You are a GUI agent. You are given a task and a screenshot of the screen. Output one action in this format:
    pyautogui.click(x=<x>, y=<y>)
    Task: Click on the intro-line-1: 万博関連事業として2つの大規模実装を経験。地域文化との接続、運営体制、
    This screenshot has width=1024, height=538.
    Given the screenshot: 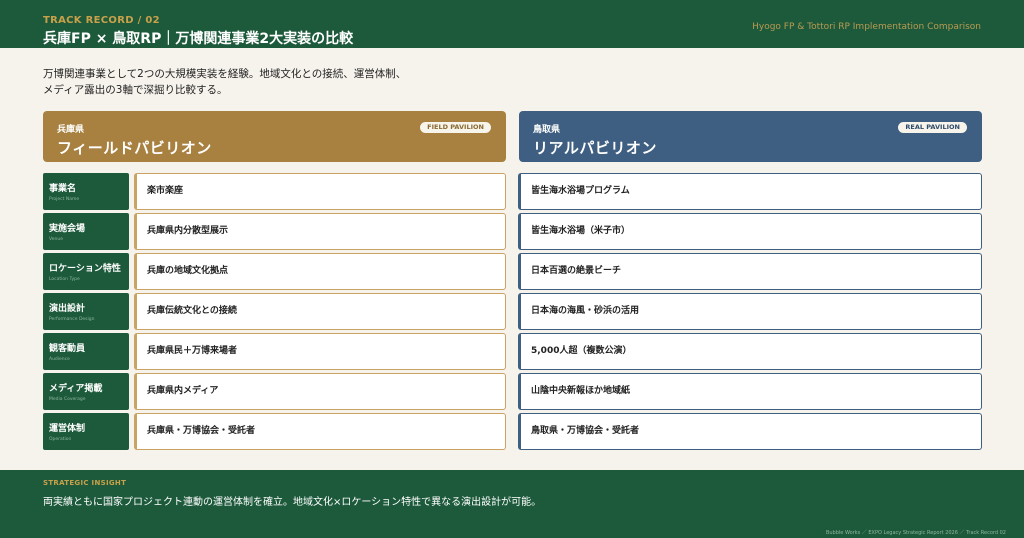 What is the action you would take?
    pyautogui.click(x=225, y=74)
    